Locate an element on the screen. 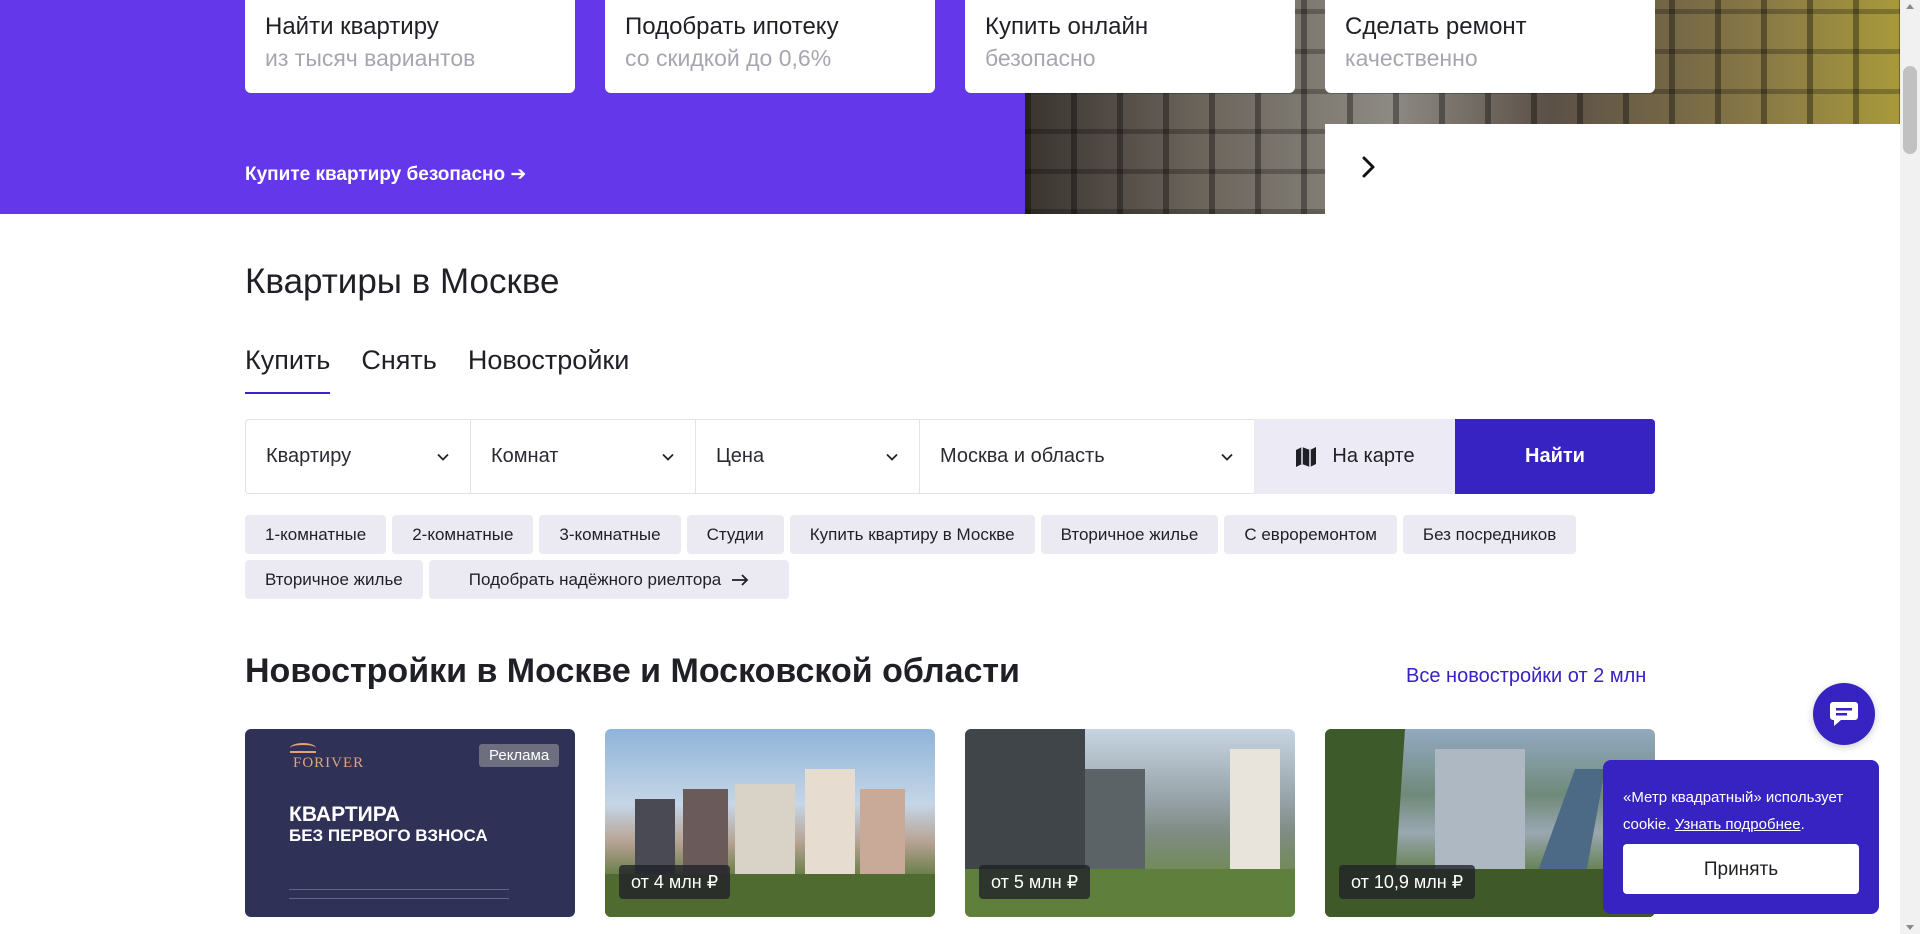 Image resolution: width=1920 pixels, height=934 pixels. hero-card-title: Купить онлайн is located at coordinates (1067, 26).